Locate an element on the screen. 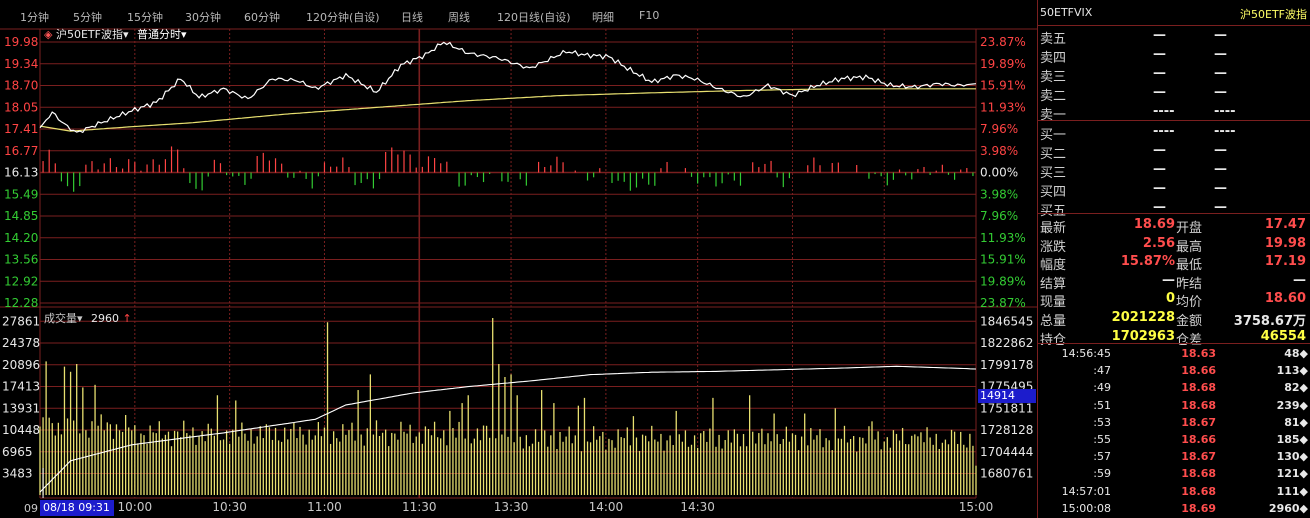 This screenshot has width=1310, height=518. volume-value: 2960 is located at coordinates (105, 318).